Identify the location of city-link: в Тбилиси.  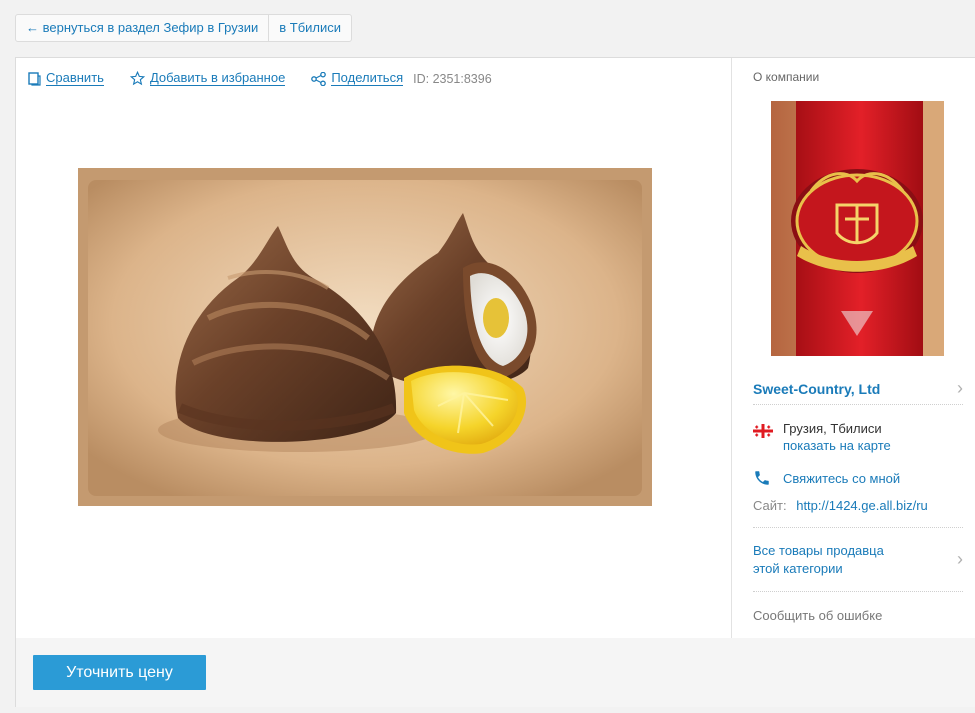
(309, 28).